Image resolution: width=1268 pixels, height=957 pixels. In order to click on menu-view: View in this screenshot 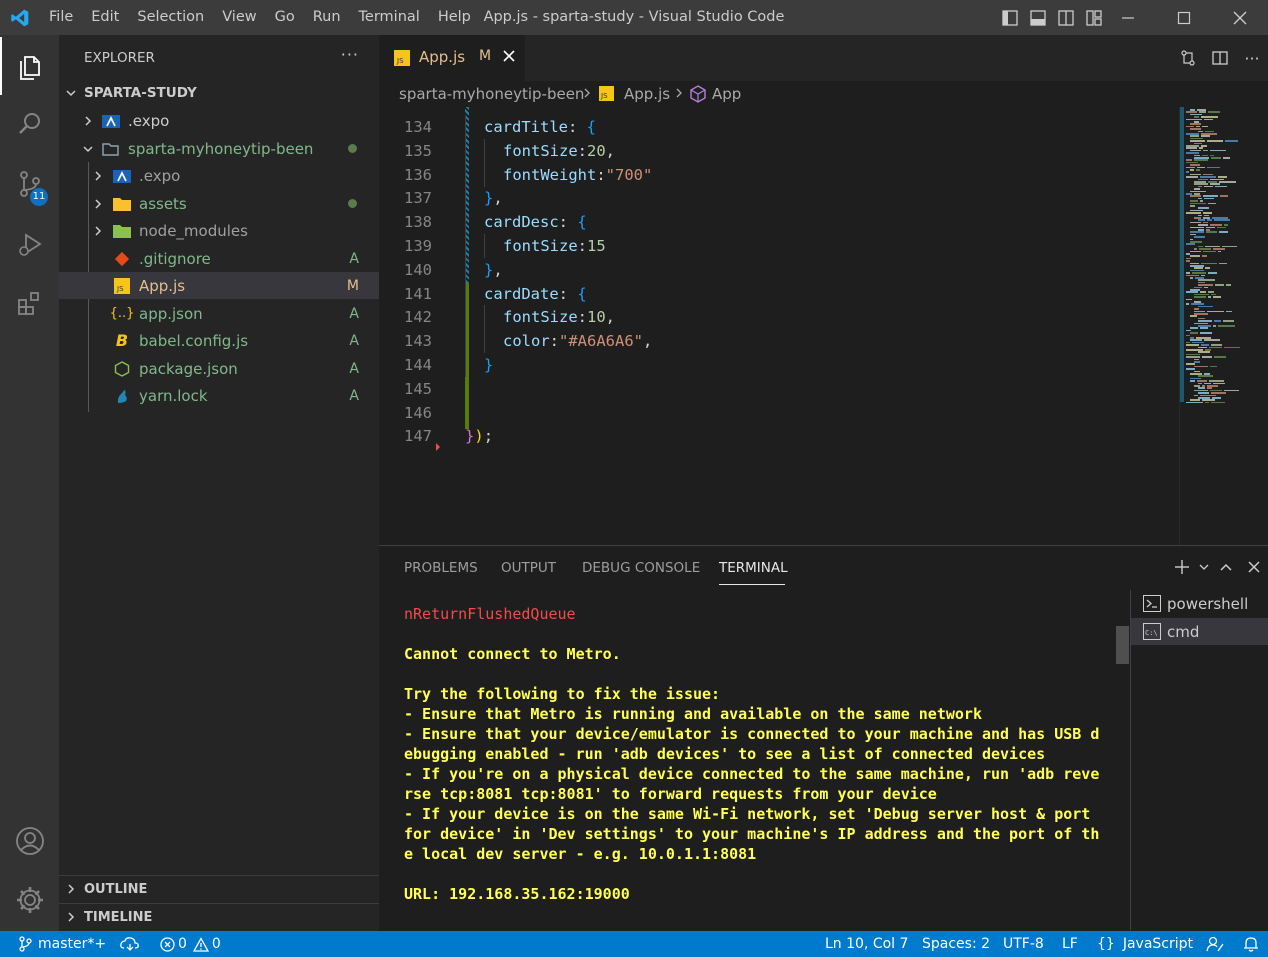, I will do `click(239, 17)`.